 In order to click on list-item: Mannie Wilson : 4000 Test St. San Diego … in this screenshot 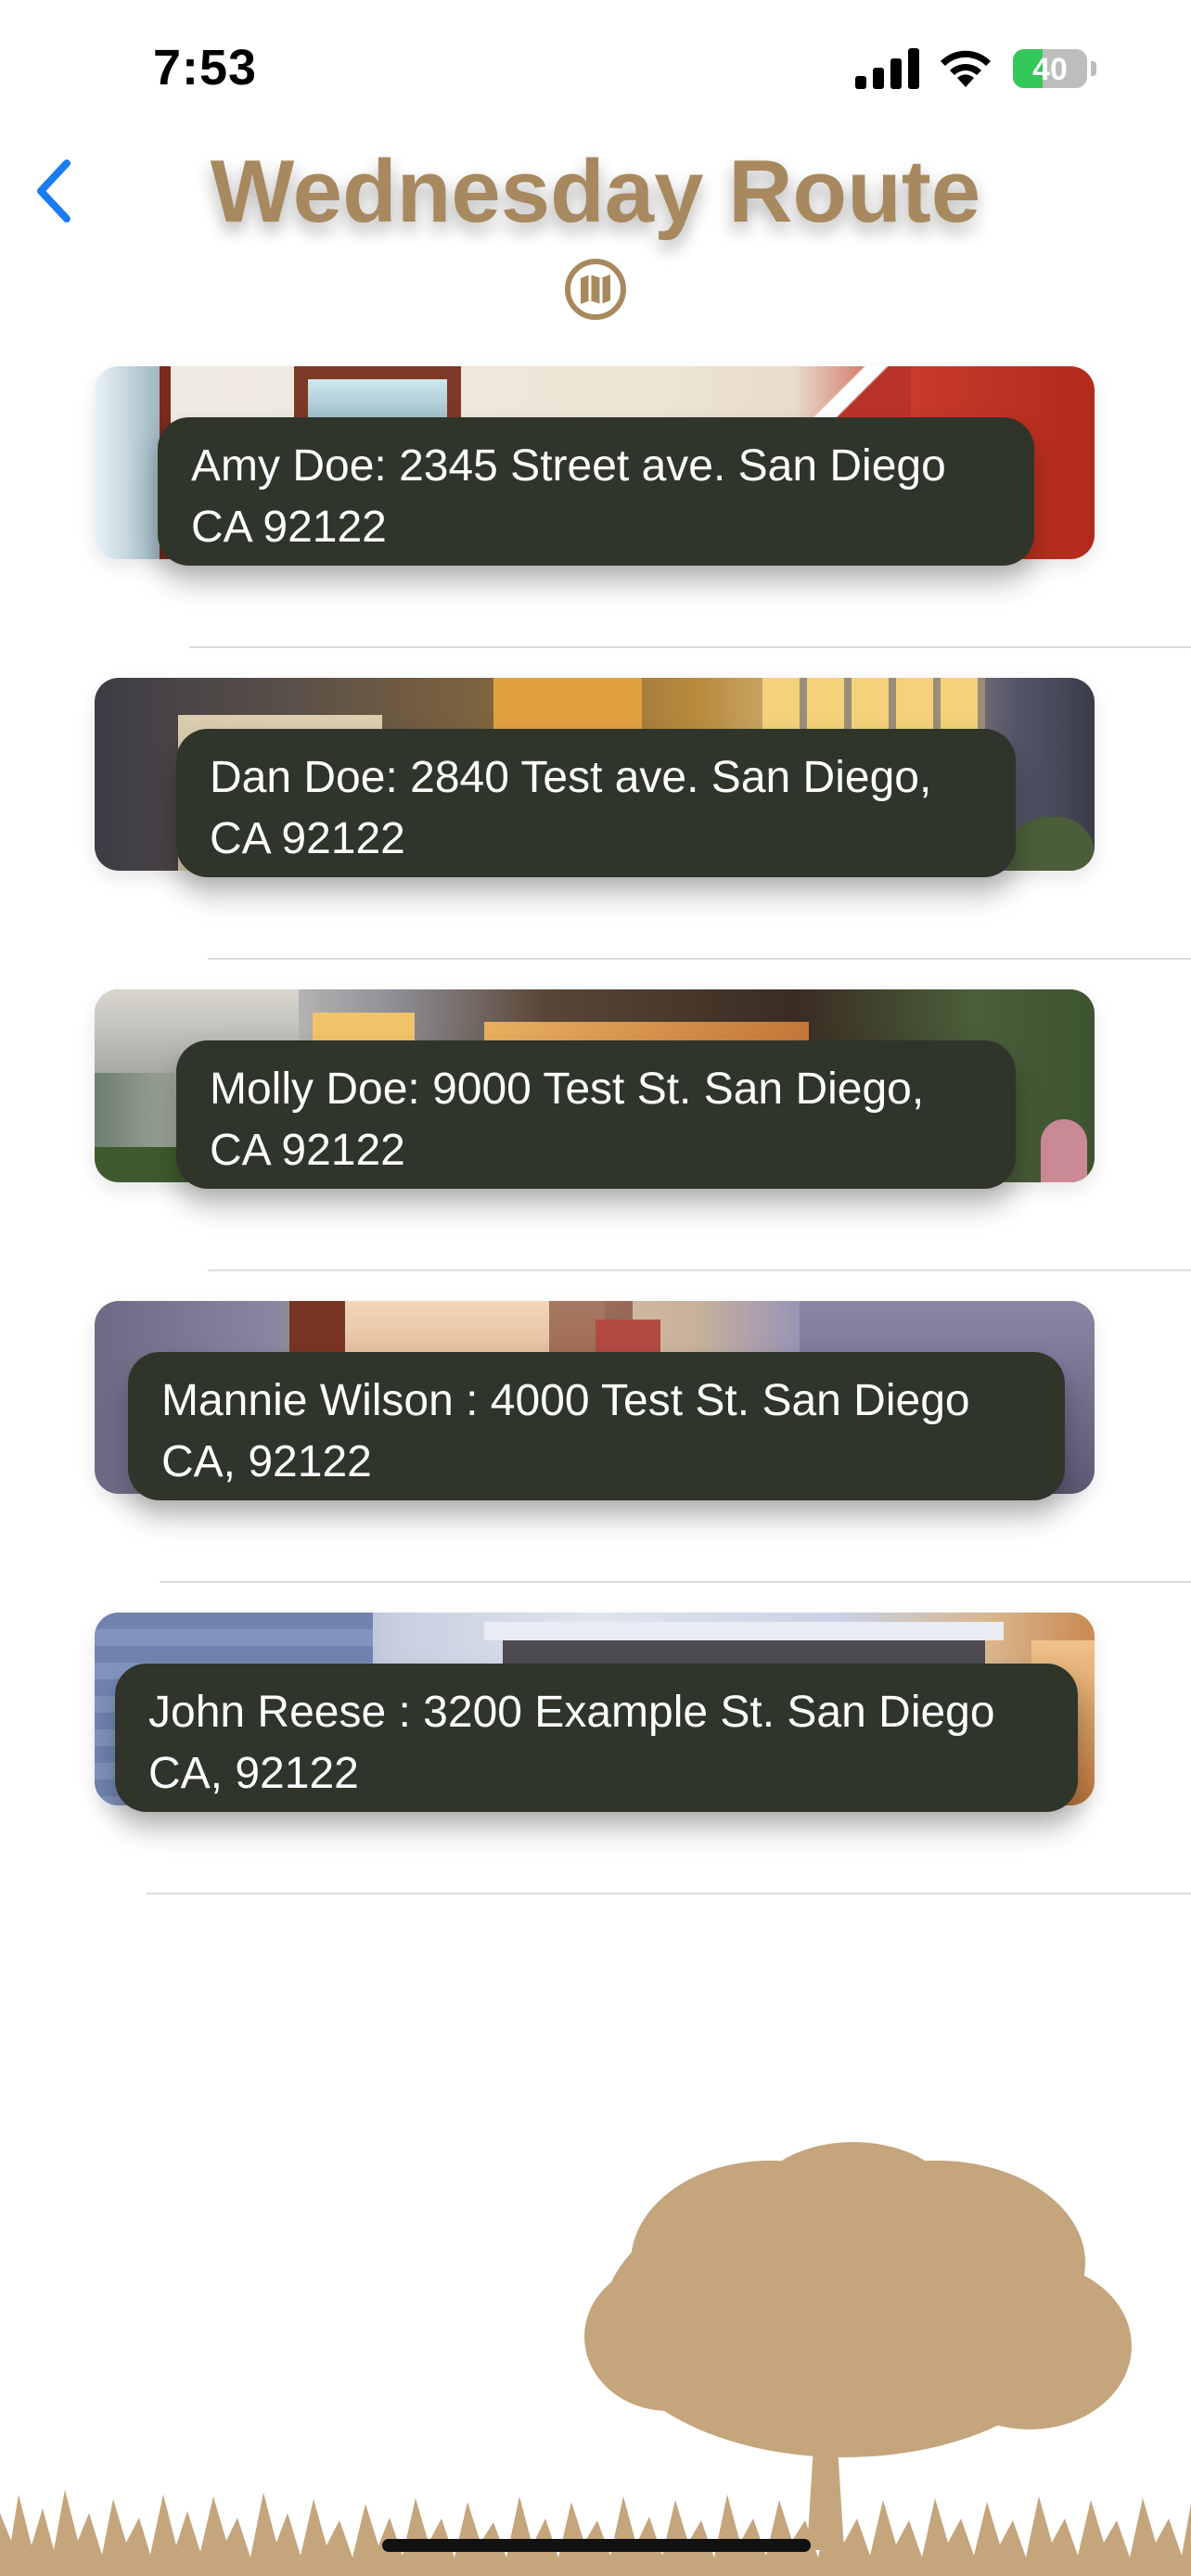, I will do `click(595, 1400)`.